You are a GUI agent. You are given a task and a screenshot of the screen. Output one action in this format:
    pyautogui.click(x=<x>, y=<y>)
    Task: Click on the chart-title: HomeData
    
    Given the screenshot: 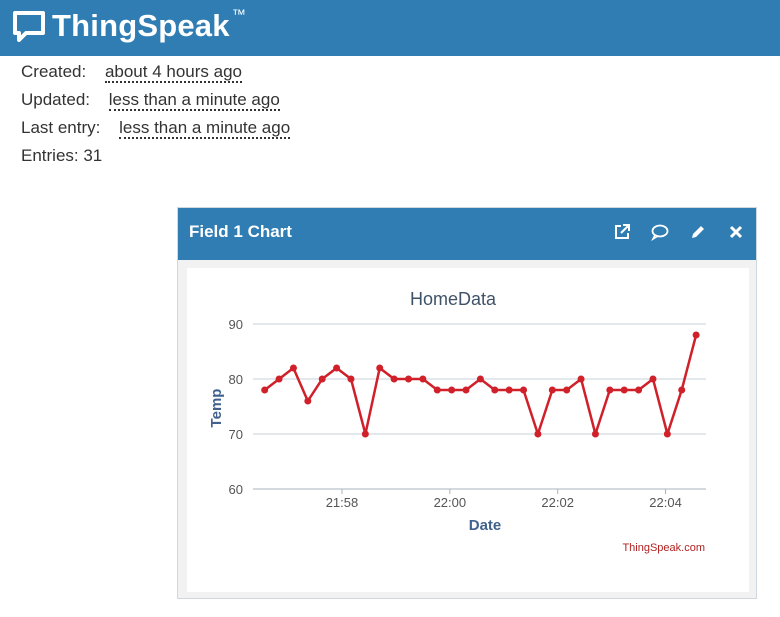 What is the action you would take?
    pyautogui.click(x=453, y=299)
    